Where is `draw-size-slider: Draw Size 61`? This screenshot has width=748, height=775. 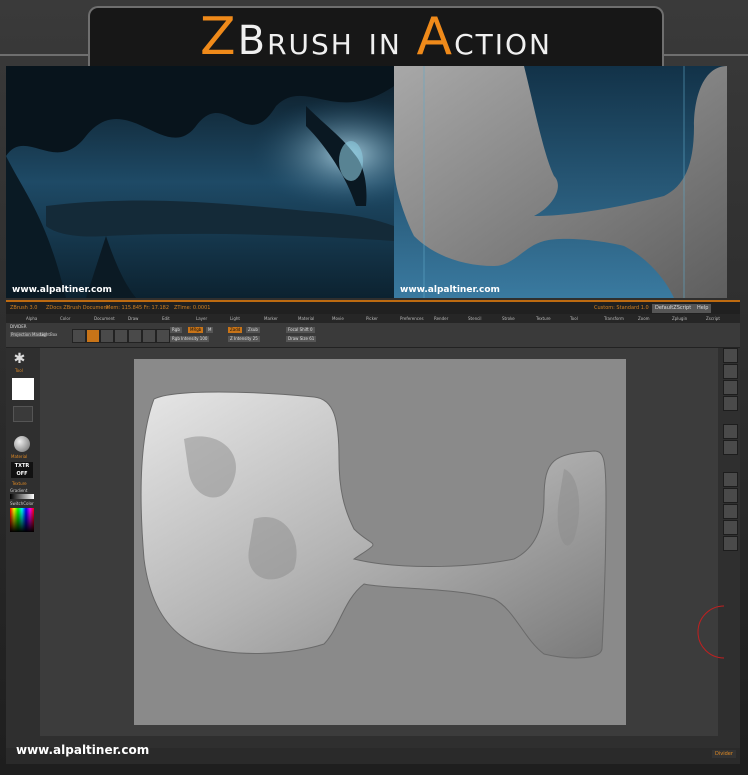
draw-size-slider: Draw Size 61 is located at coordinates (301, 339).